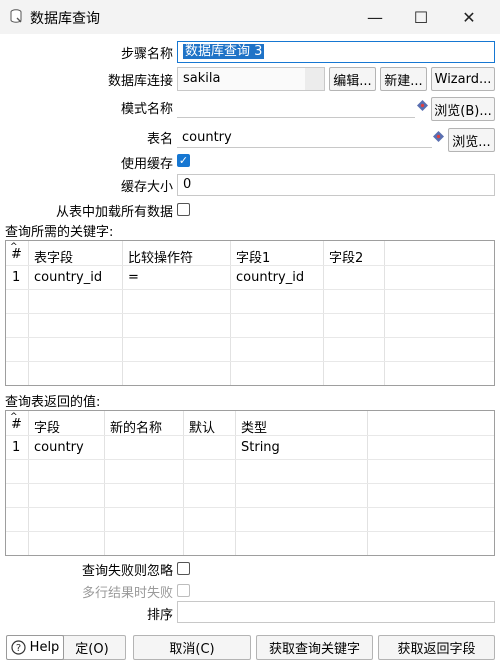 Image resolution: width=500 pixels, height=666 pixels. What do you see at coordinates (59, 447) in the screenshot?
I see `table-cell: country` at bounding box center [59, 447].